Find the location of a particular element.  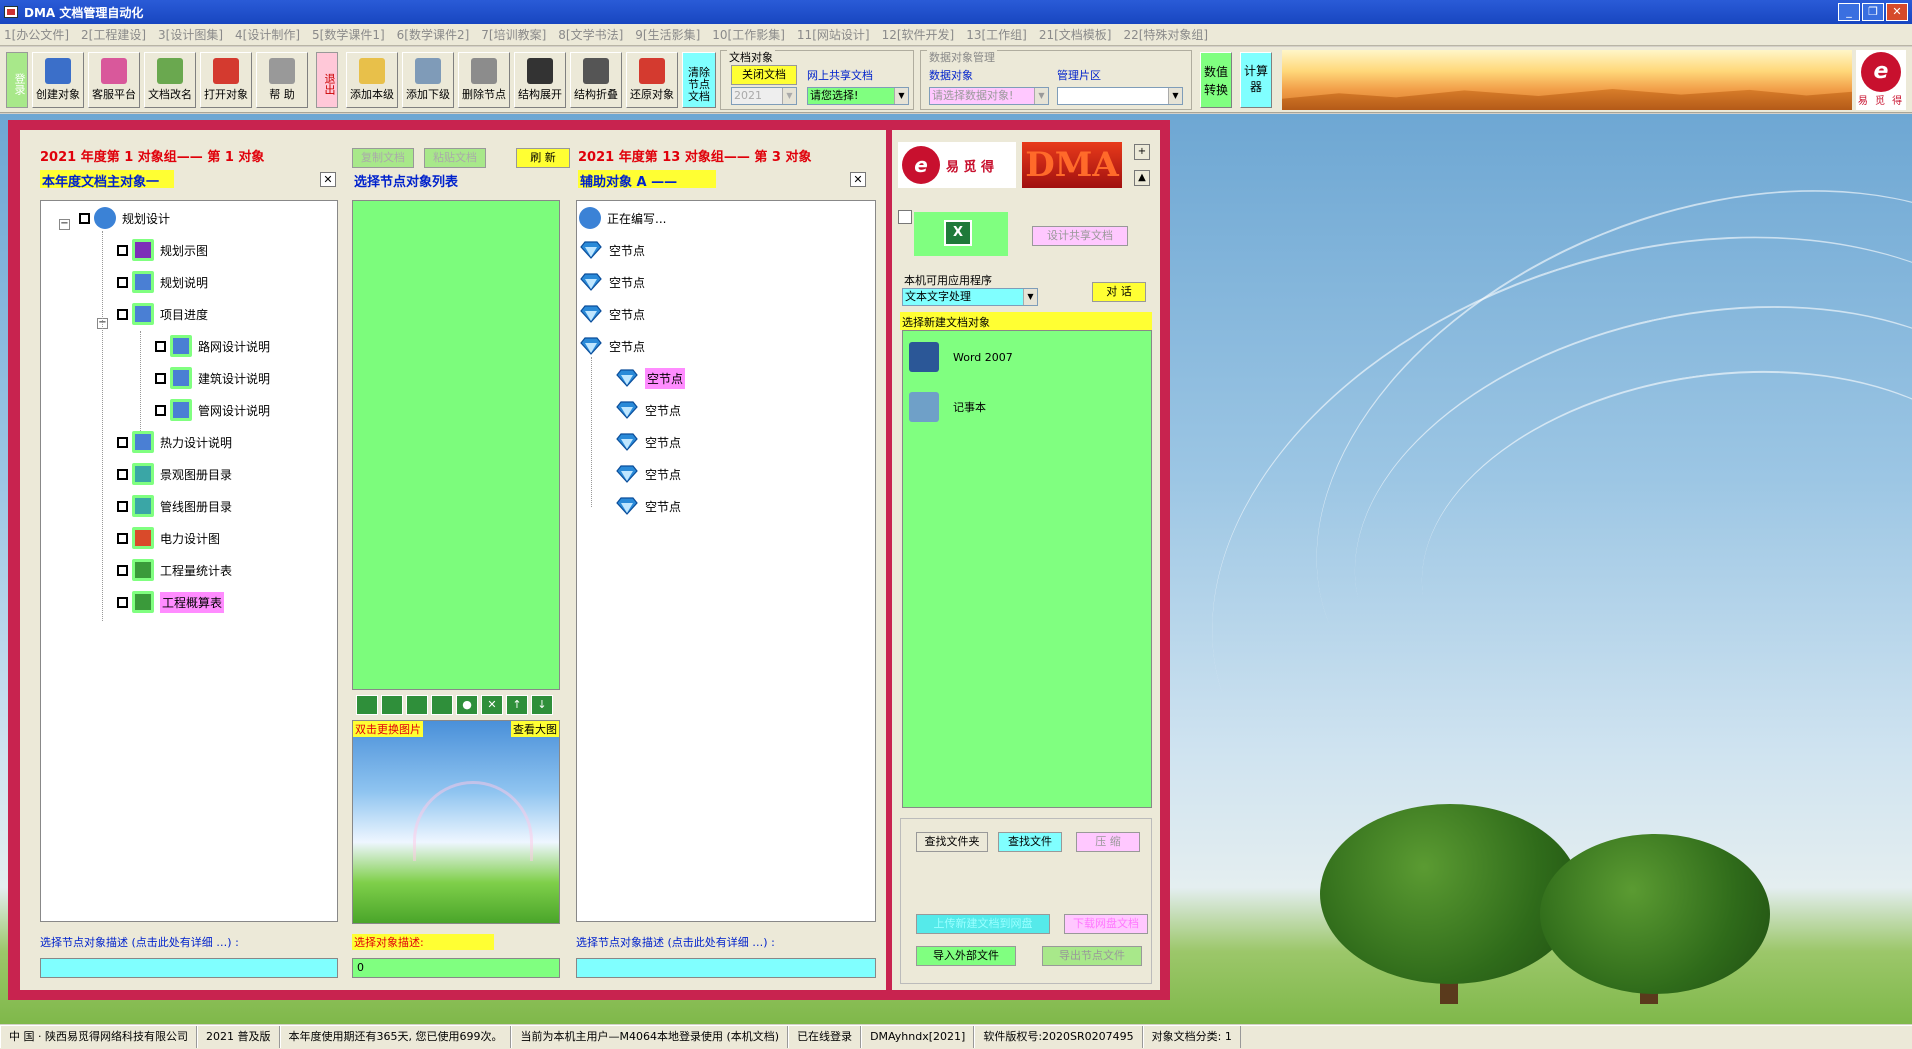

rename-doc-button: 文档改名 is located at coordinates (170, 80).